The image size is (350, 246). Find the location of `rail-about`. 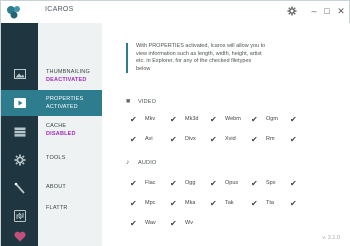

rail-about is located at coordinates (19, 188).